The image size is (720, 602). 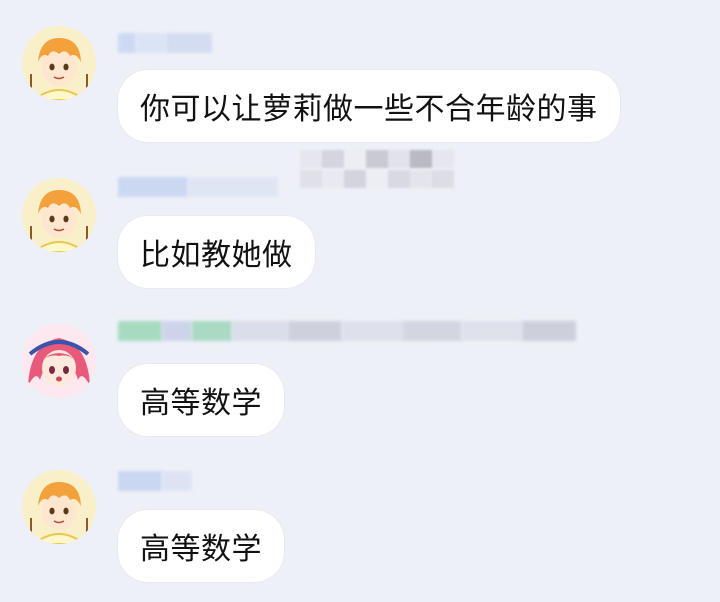 I want to click on message-text: 你可以让萝莉做一些不合年龄的事, so click(x=369, y=109).